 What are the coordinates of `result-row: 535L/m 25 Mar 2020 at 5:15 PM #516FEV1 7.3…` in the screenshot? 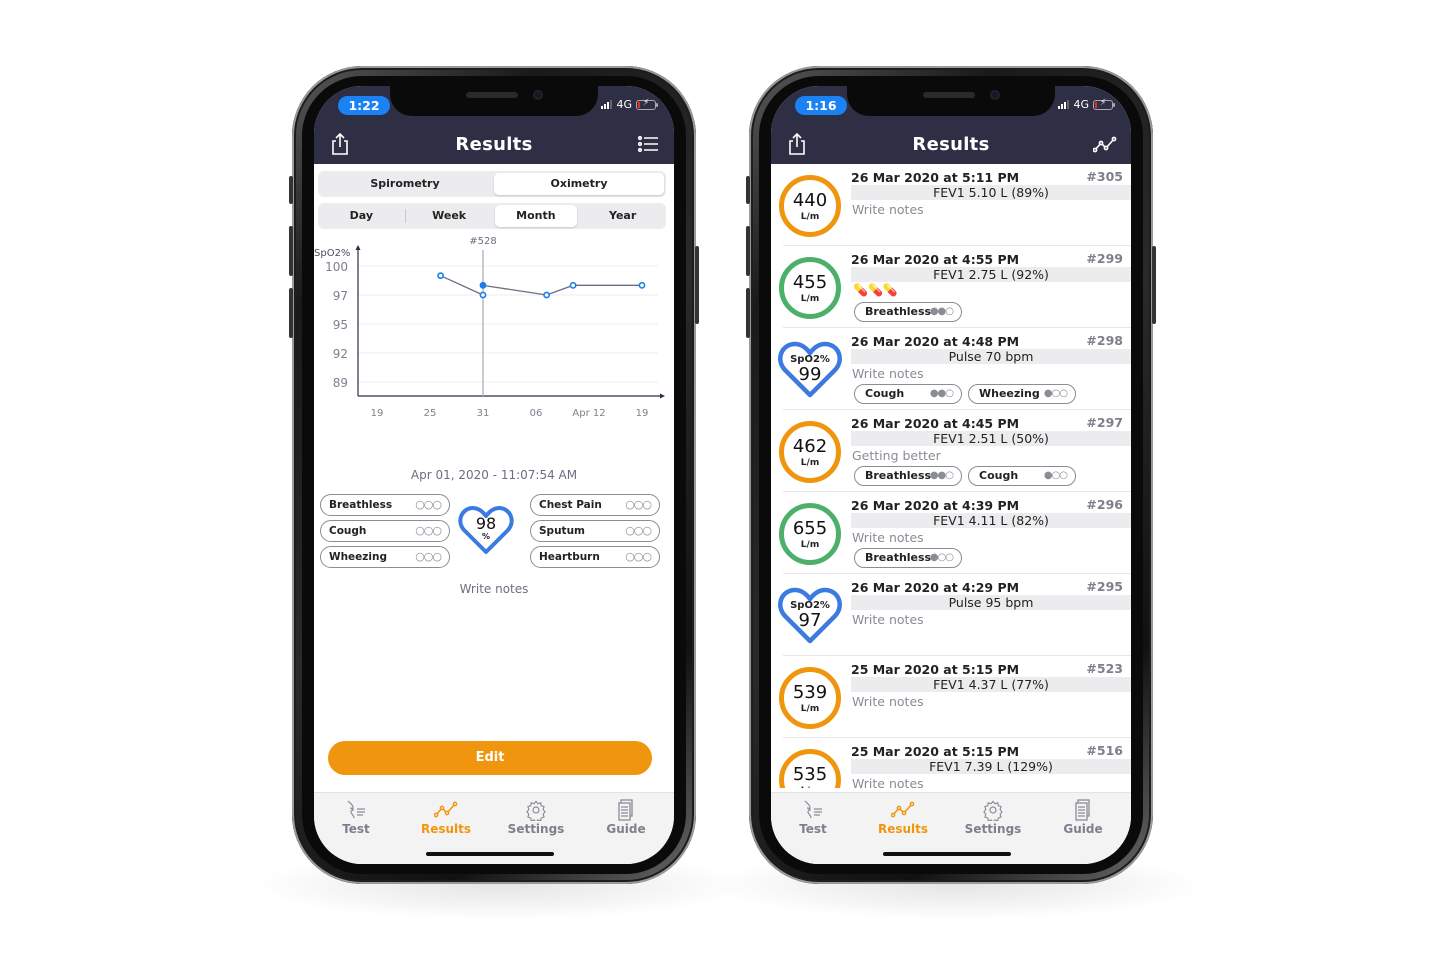 It's located at (951, 763).